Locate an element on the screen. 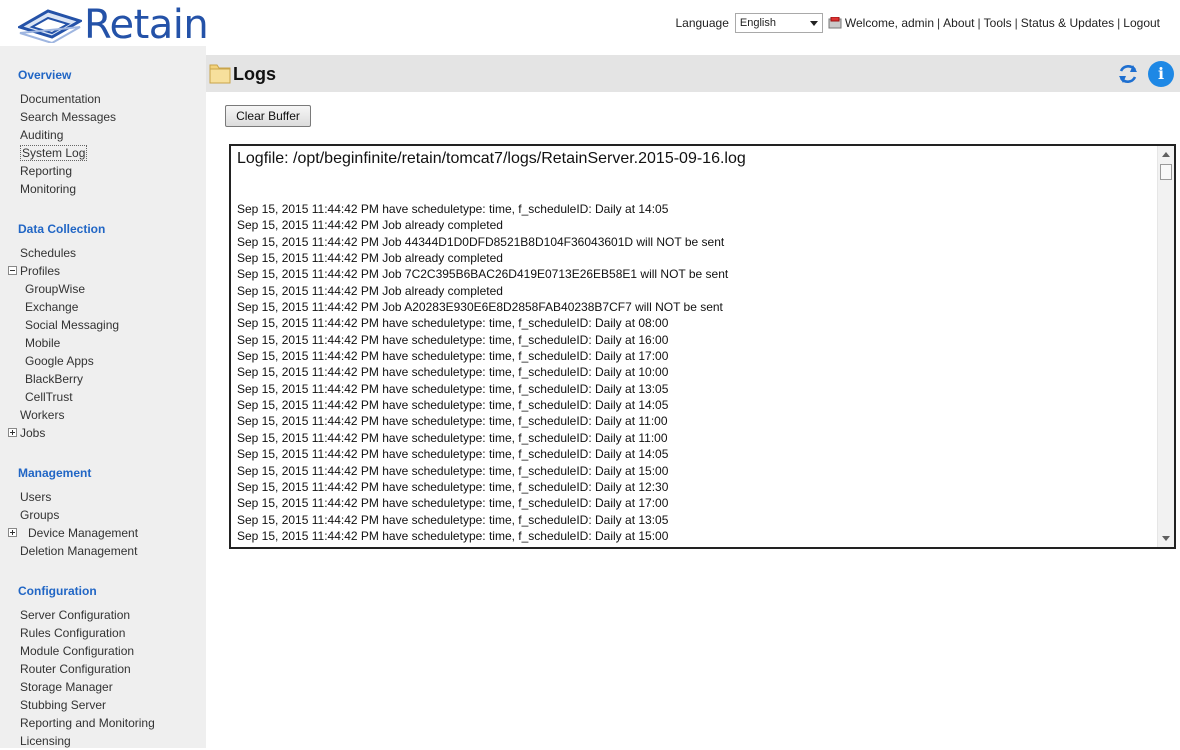 The width and height of the screenshot is (1180, 750). sidebar-item: Schedules is located at coordinates (103, 253).